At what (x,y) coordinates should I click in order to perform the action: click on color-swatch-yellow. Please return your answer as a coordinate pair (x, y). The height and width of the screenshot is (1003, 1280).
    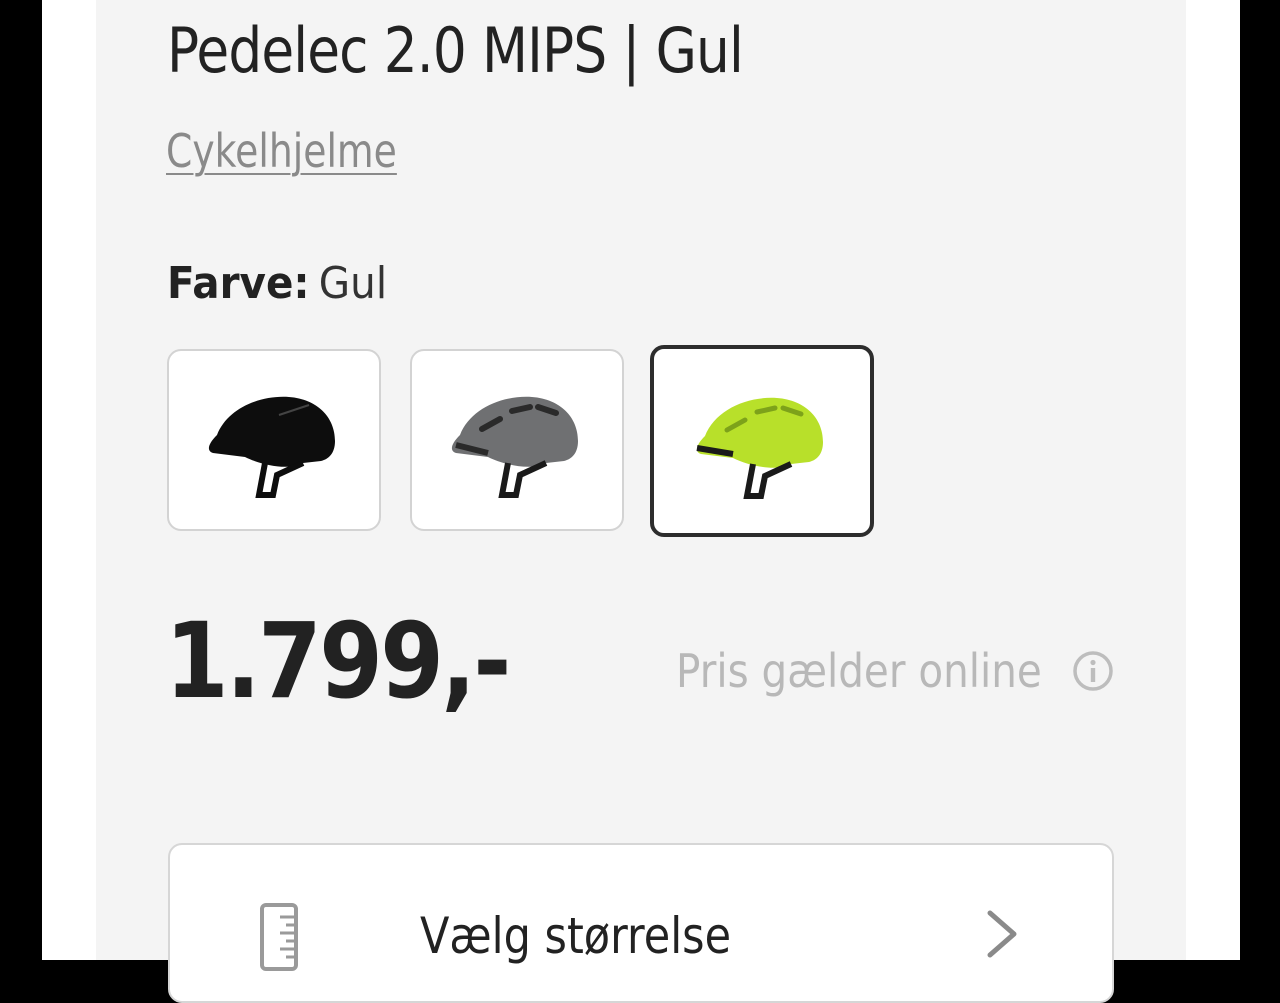
    Looking at the image, I should click on (762, 441).